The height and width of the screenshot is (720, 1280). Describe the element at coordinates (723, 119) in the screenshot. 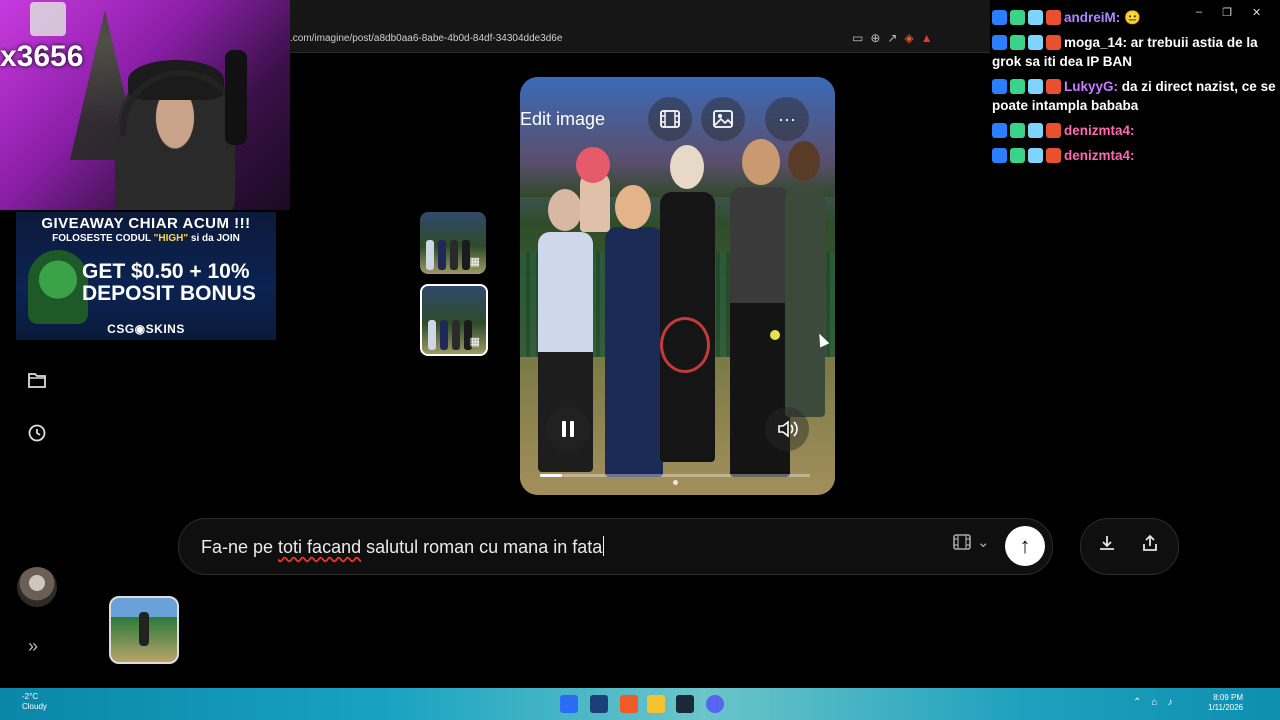

I see `image-icon` at that location.